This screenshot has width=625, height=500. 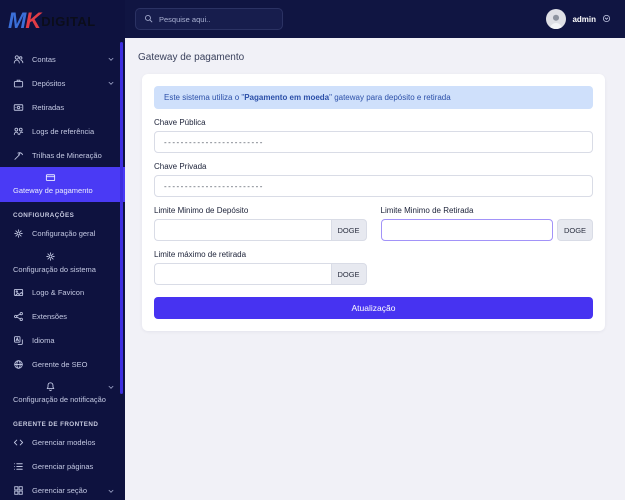 I want to click on avatar, so click(x=556, y=19).